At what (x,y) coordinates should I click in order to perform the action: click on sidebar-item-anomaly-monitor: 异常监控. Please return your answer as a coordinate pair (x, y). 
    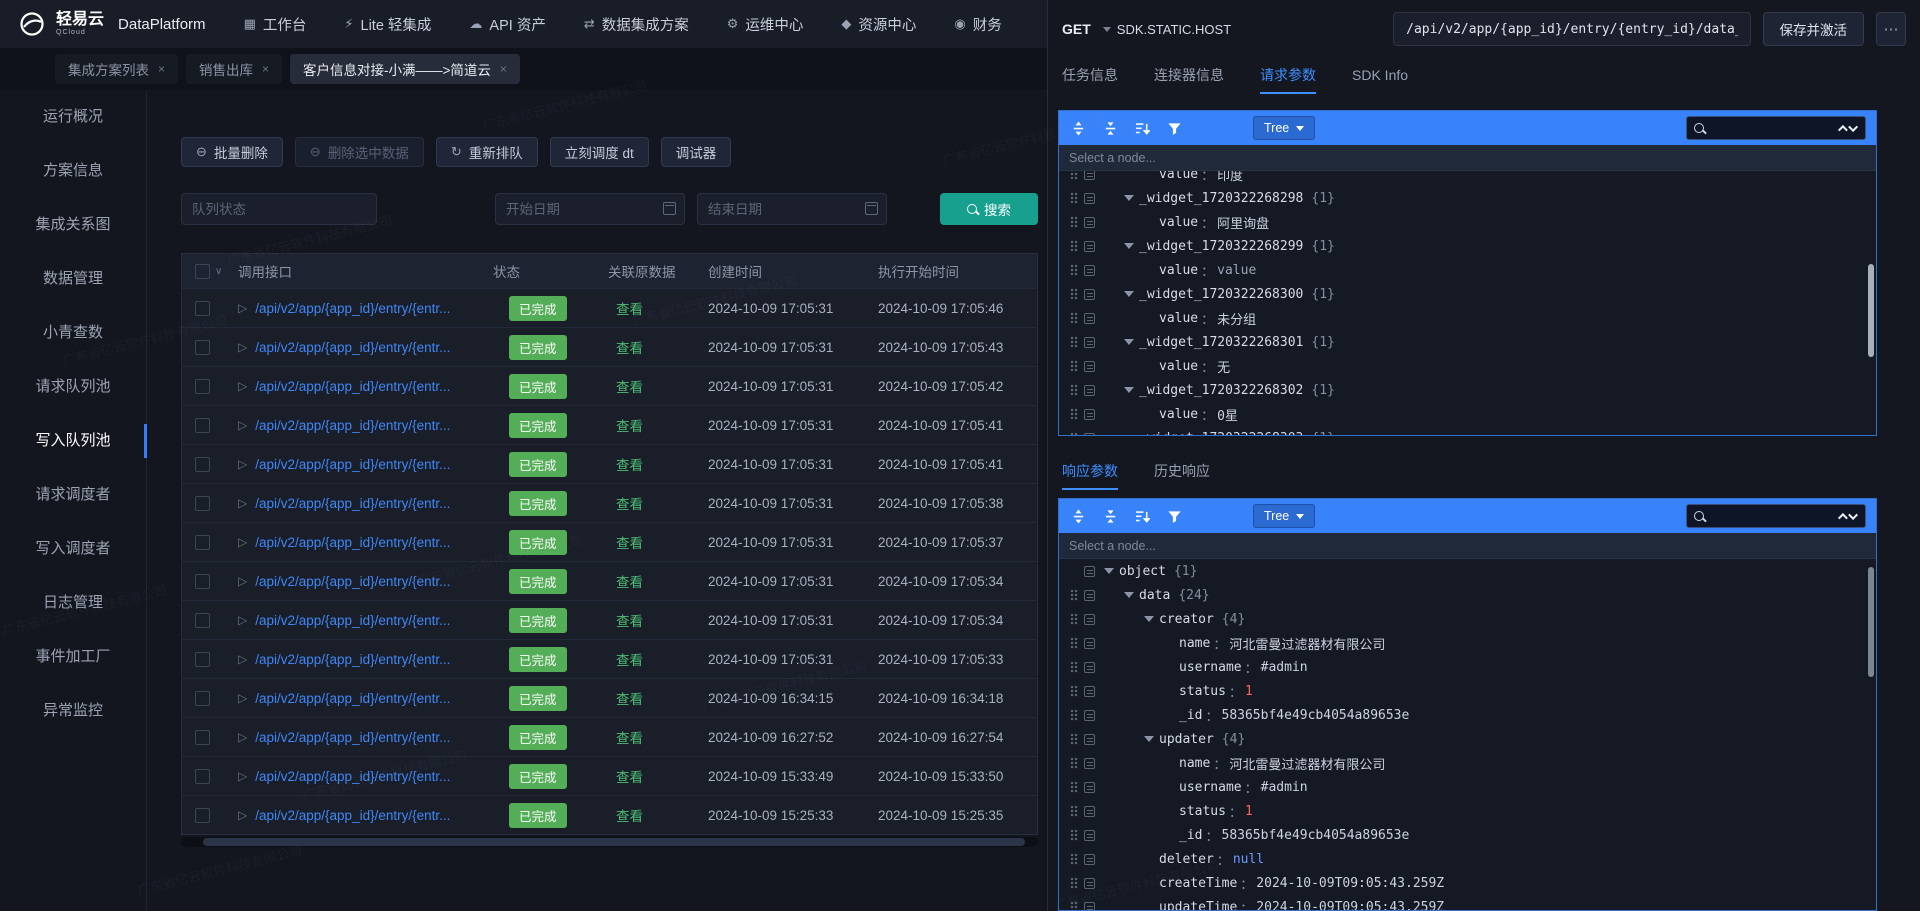
    Looking at the image, I should click on (73, 711).